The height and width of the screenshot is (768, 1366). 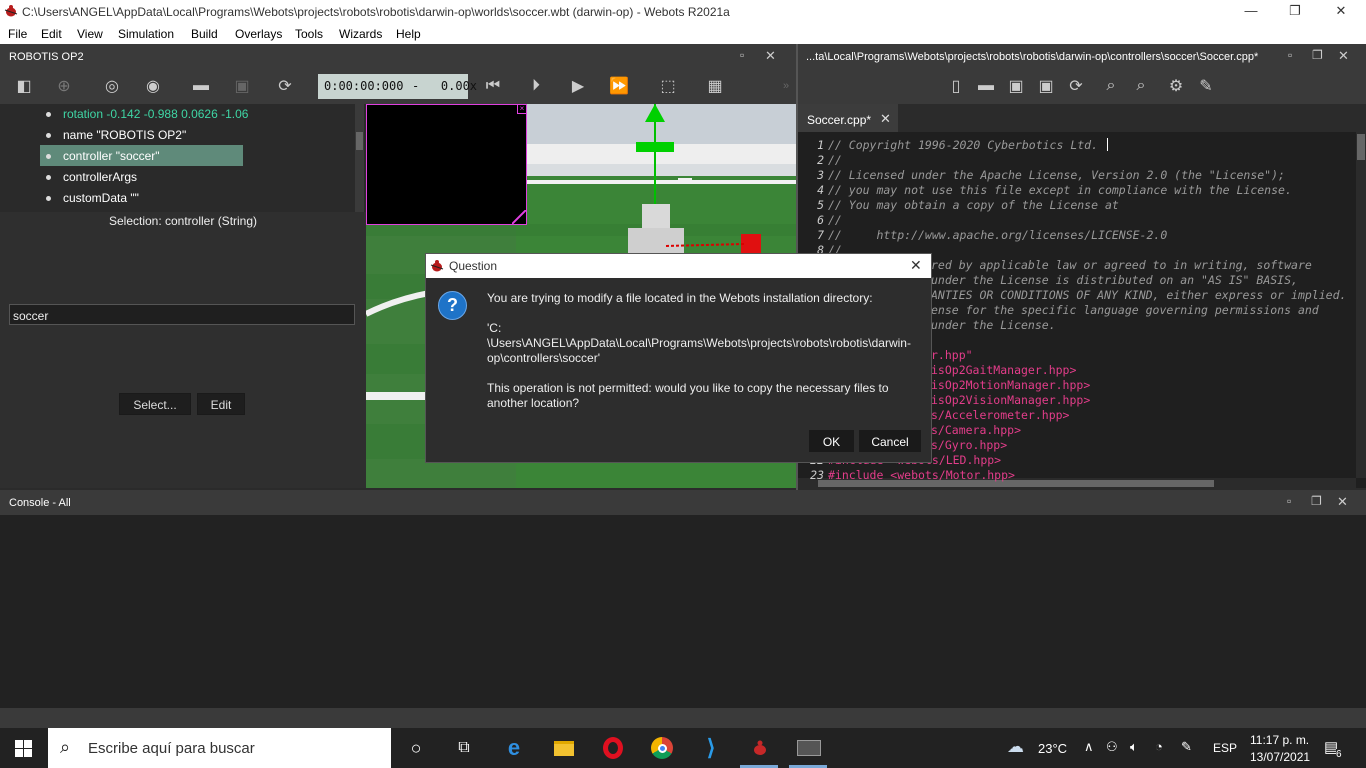 What do you see at coordinates (522, 109) in the screenshot?
I see `close-overlay-icon: ×` at bounding box center [522, 109].